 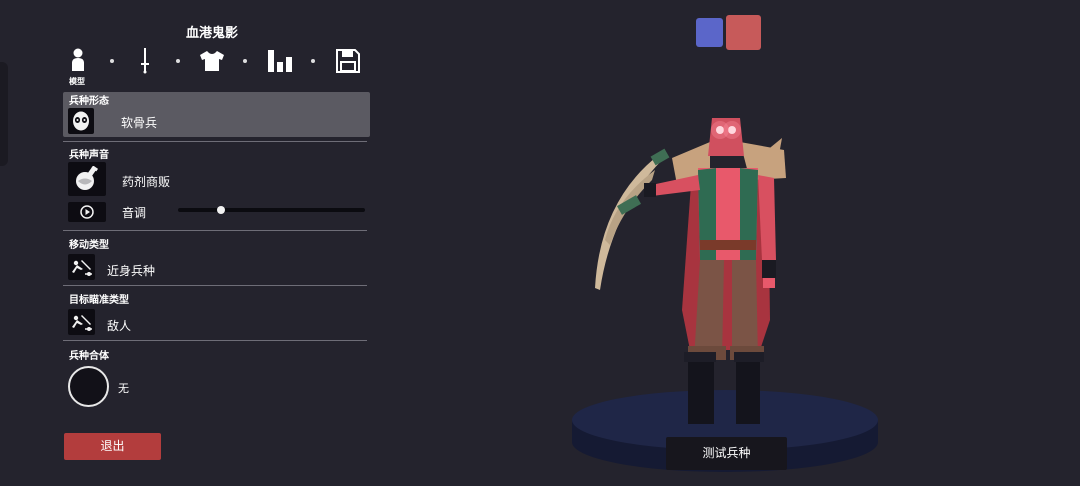 I want to click on unit-voice-label: 兵种声音, so click(x=89, y=155).